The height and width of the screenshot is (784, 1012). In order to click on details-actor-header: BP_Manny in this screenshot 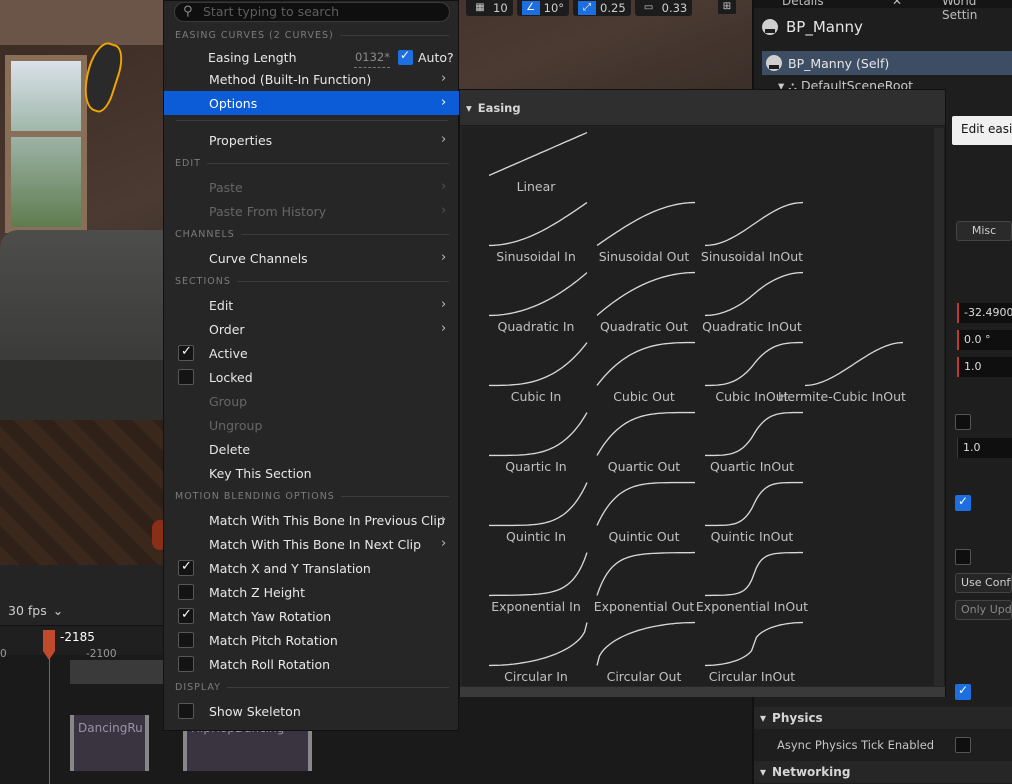, I will do `click(812, 27)`.